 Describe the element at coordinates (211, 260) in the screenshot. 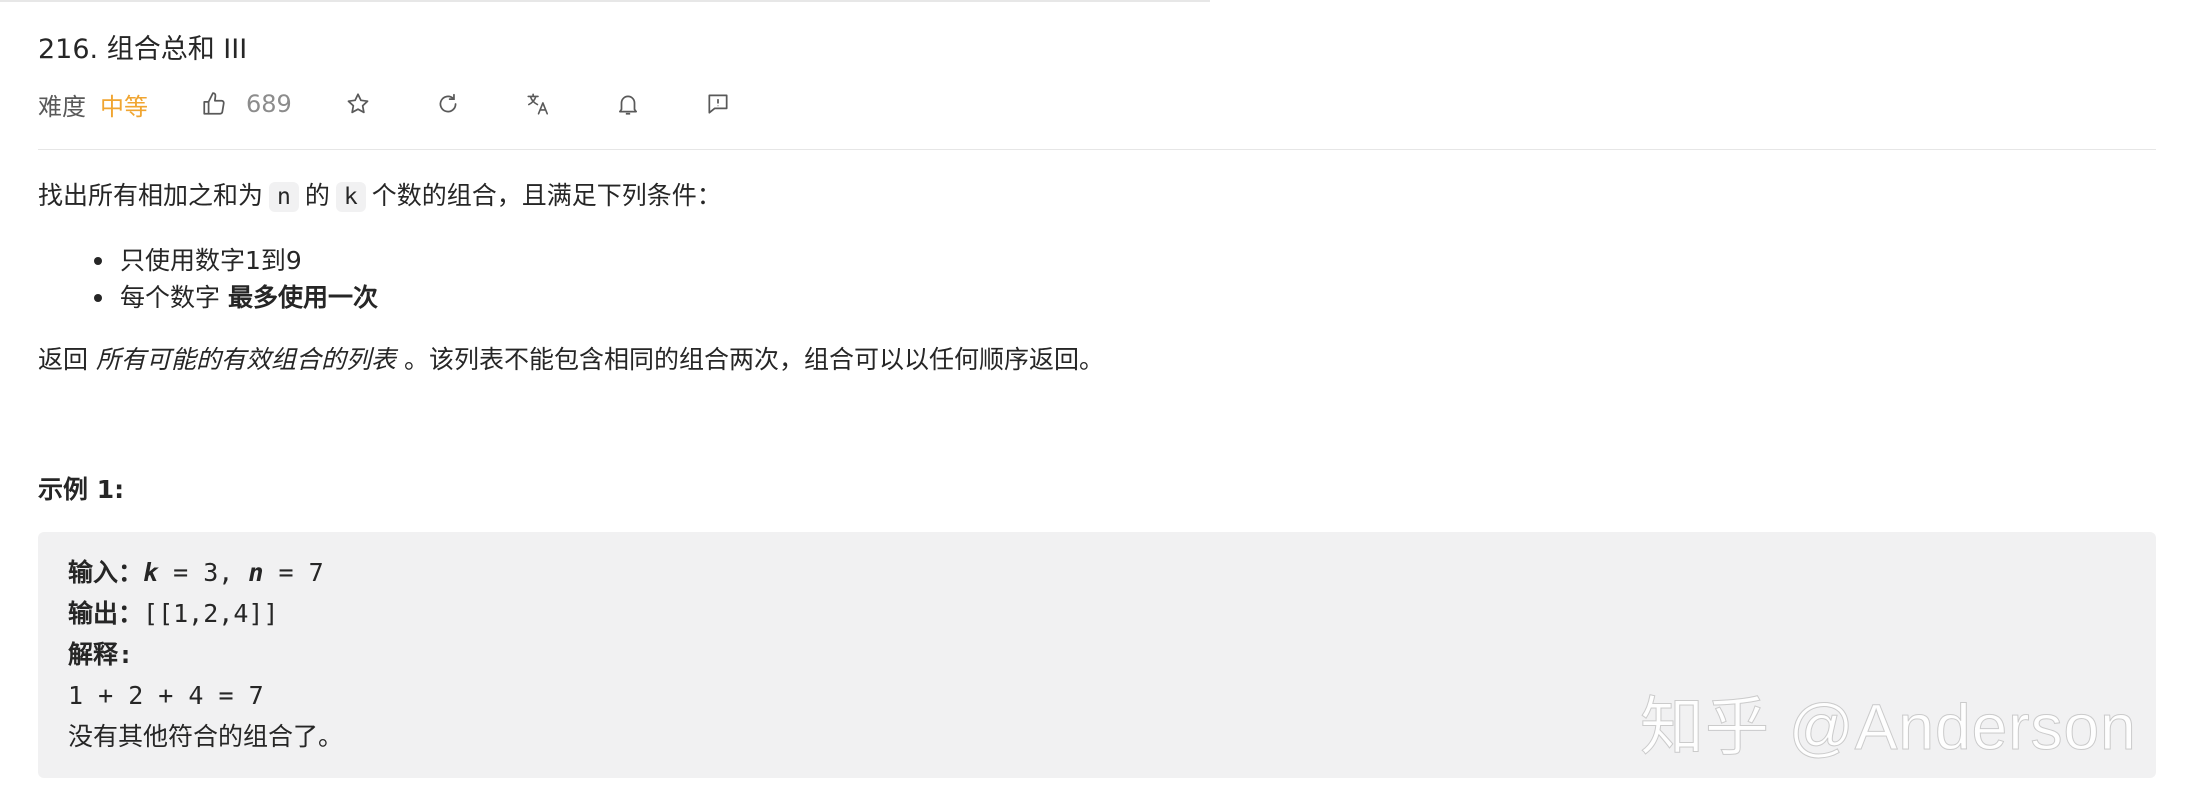

I see `condition-1: 只使用数字1到9` at that location.